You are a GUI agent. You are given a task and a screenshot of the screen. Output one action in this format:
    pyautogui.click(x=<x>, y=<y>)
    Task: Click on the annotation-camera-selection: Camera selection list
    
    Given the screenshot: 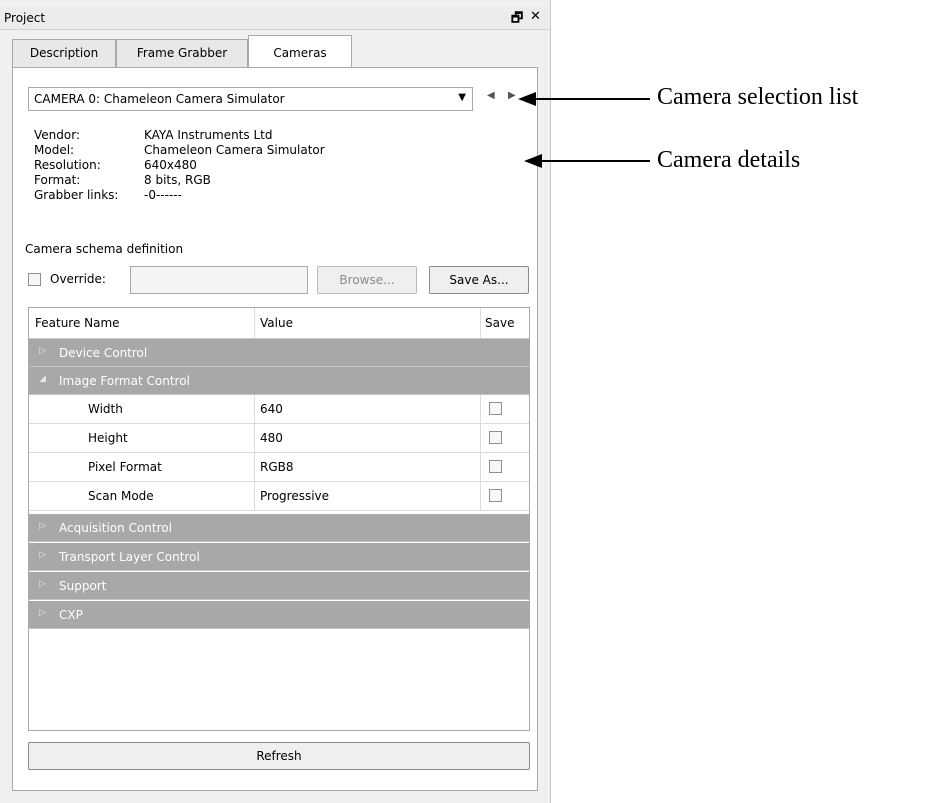 What is the action you would take?
    pyautogui.click(x=758, y=97)
    